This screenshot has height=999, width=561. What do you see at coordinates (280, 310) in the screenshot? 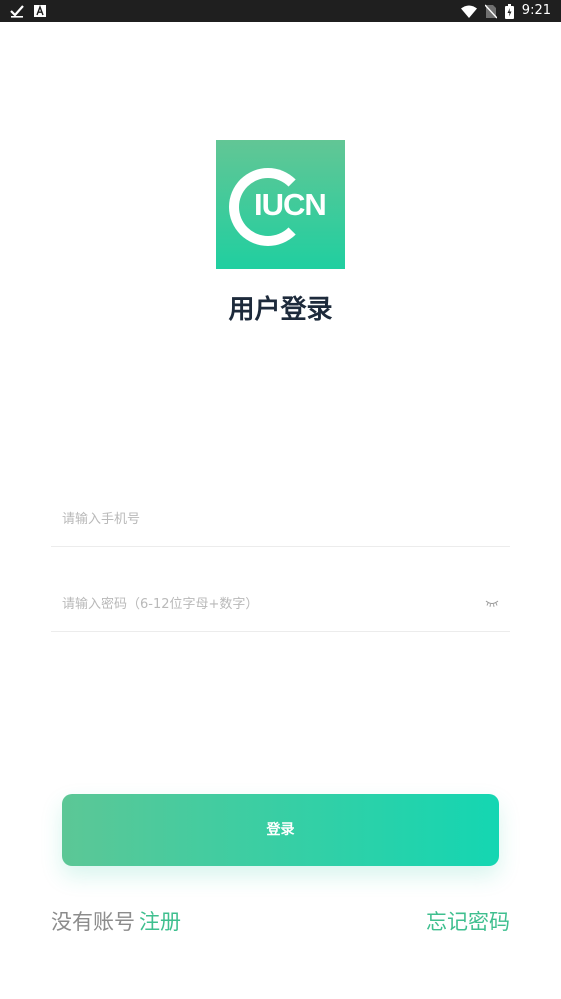
I see `page-title: 用户登录` at bounding box center [280, 310].